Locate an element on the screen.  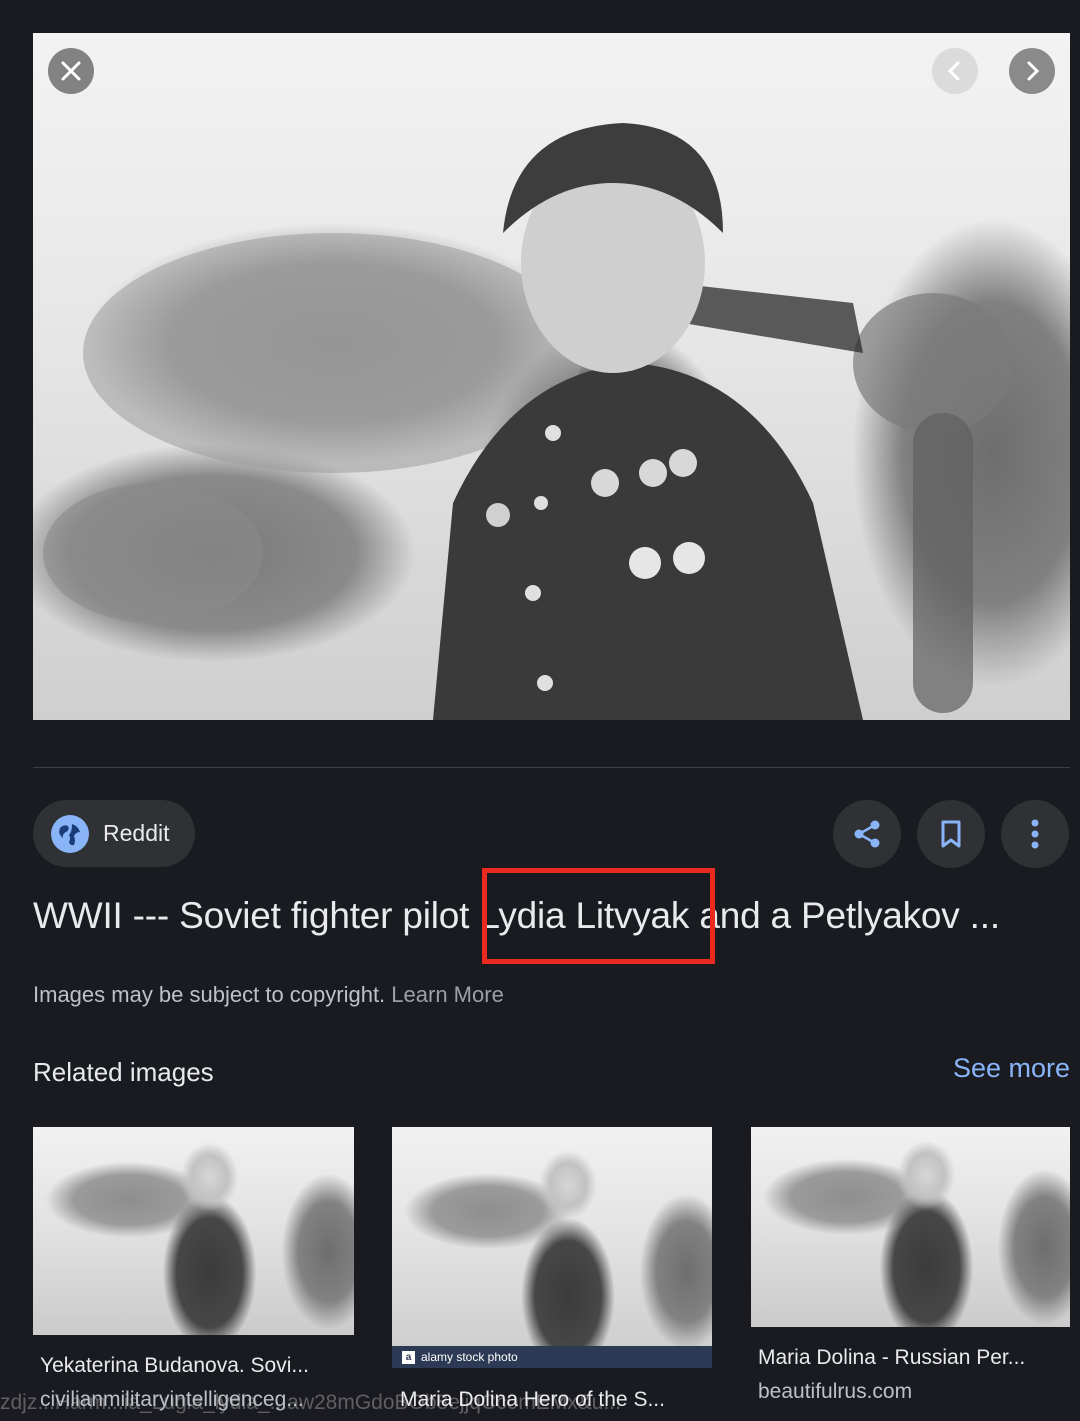
chevron-left-icon is located at coordinates (953, 71).